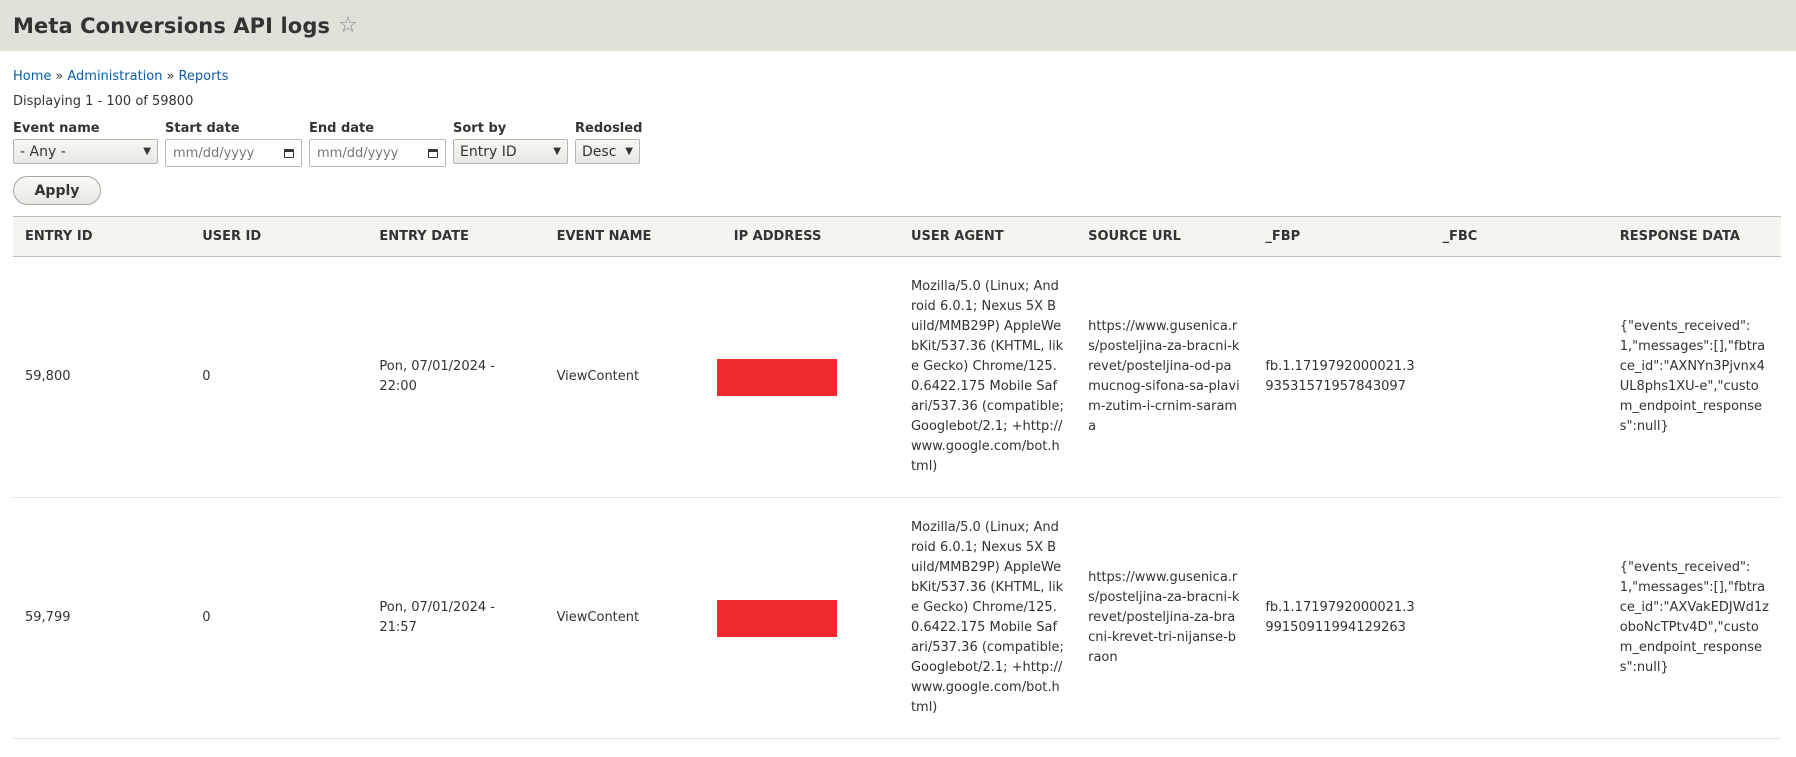  What do you see at coordinates (437, 376) in the screenshot?
I see `cell-entry-date: Pon, 07/01/2024 - 22:00` at bounding box center [437, 376].